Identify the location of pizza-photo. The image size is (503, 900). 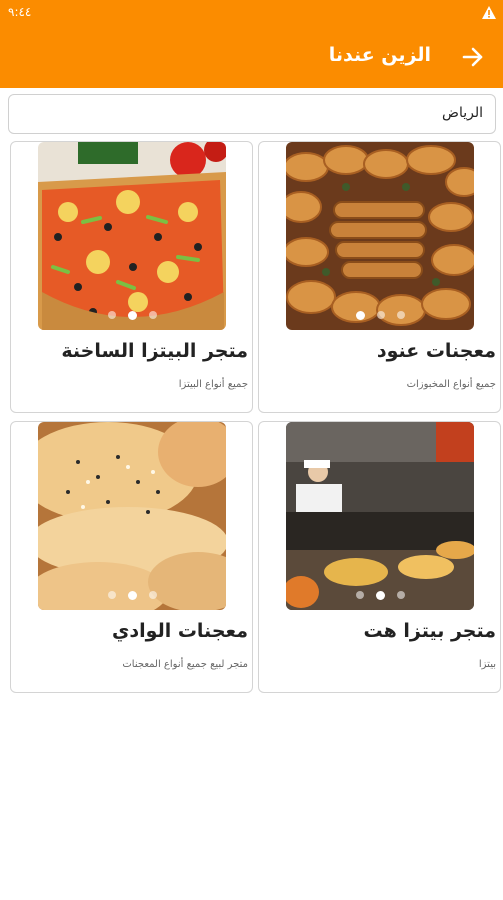
(132, 236).